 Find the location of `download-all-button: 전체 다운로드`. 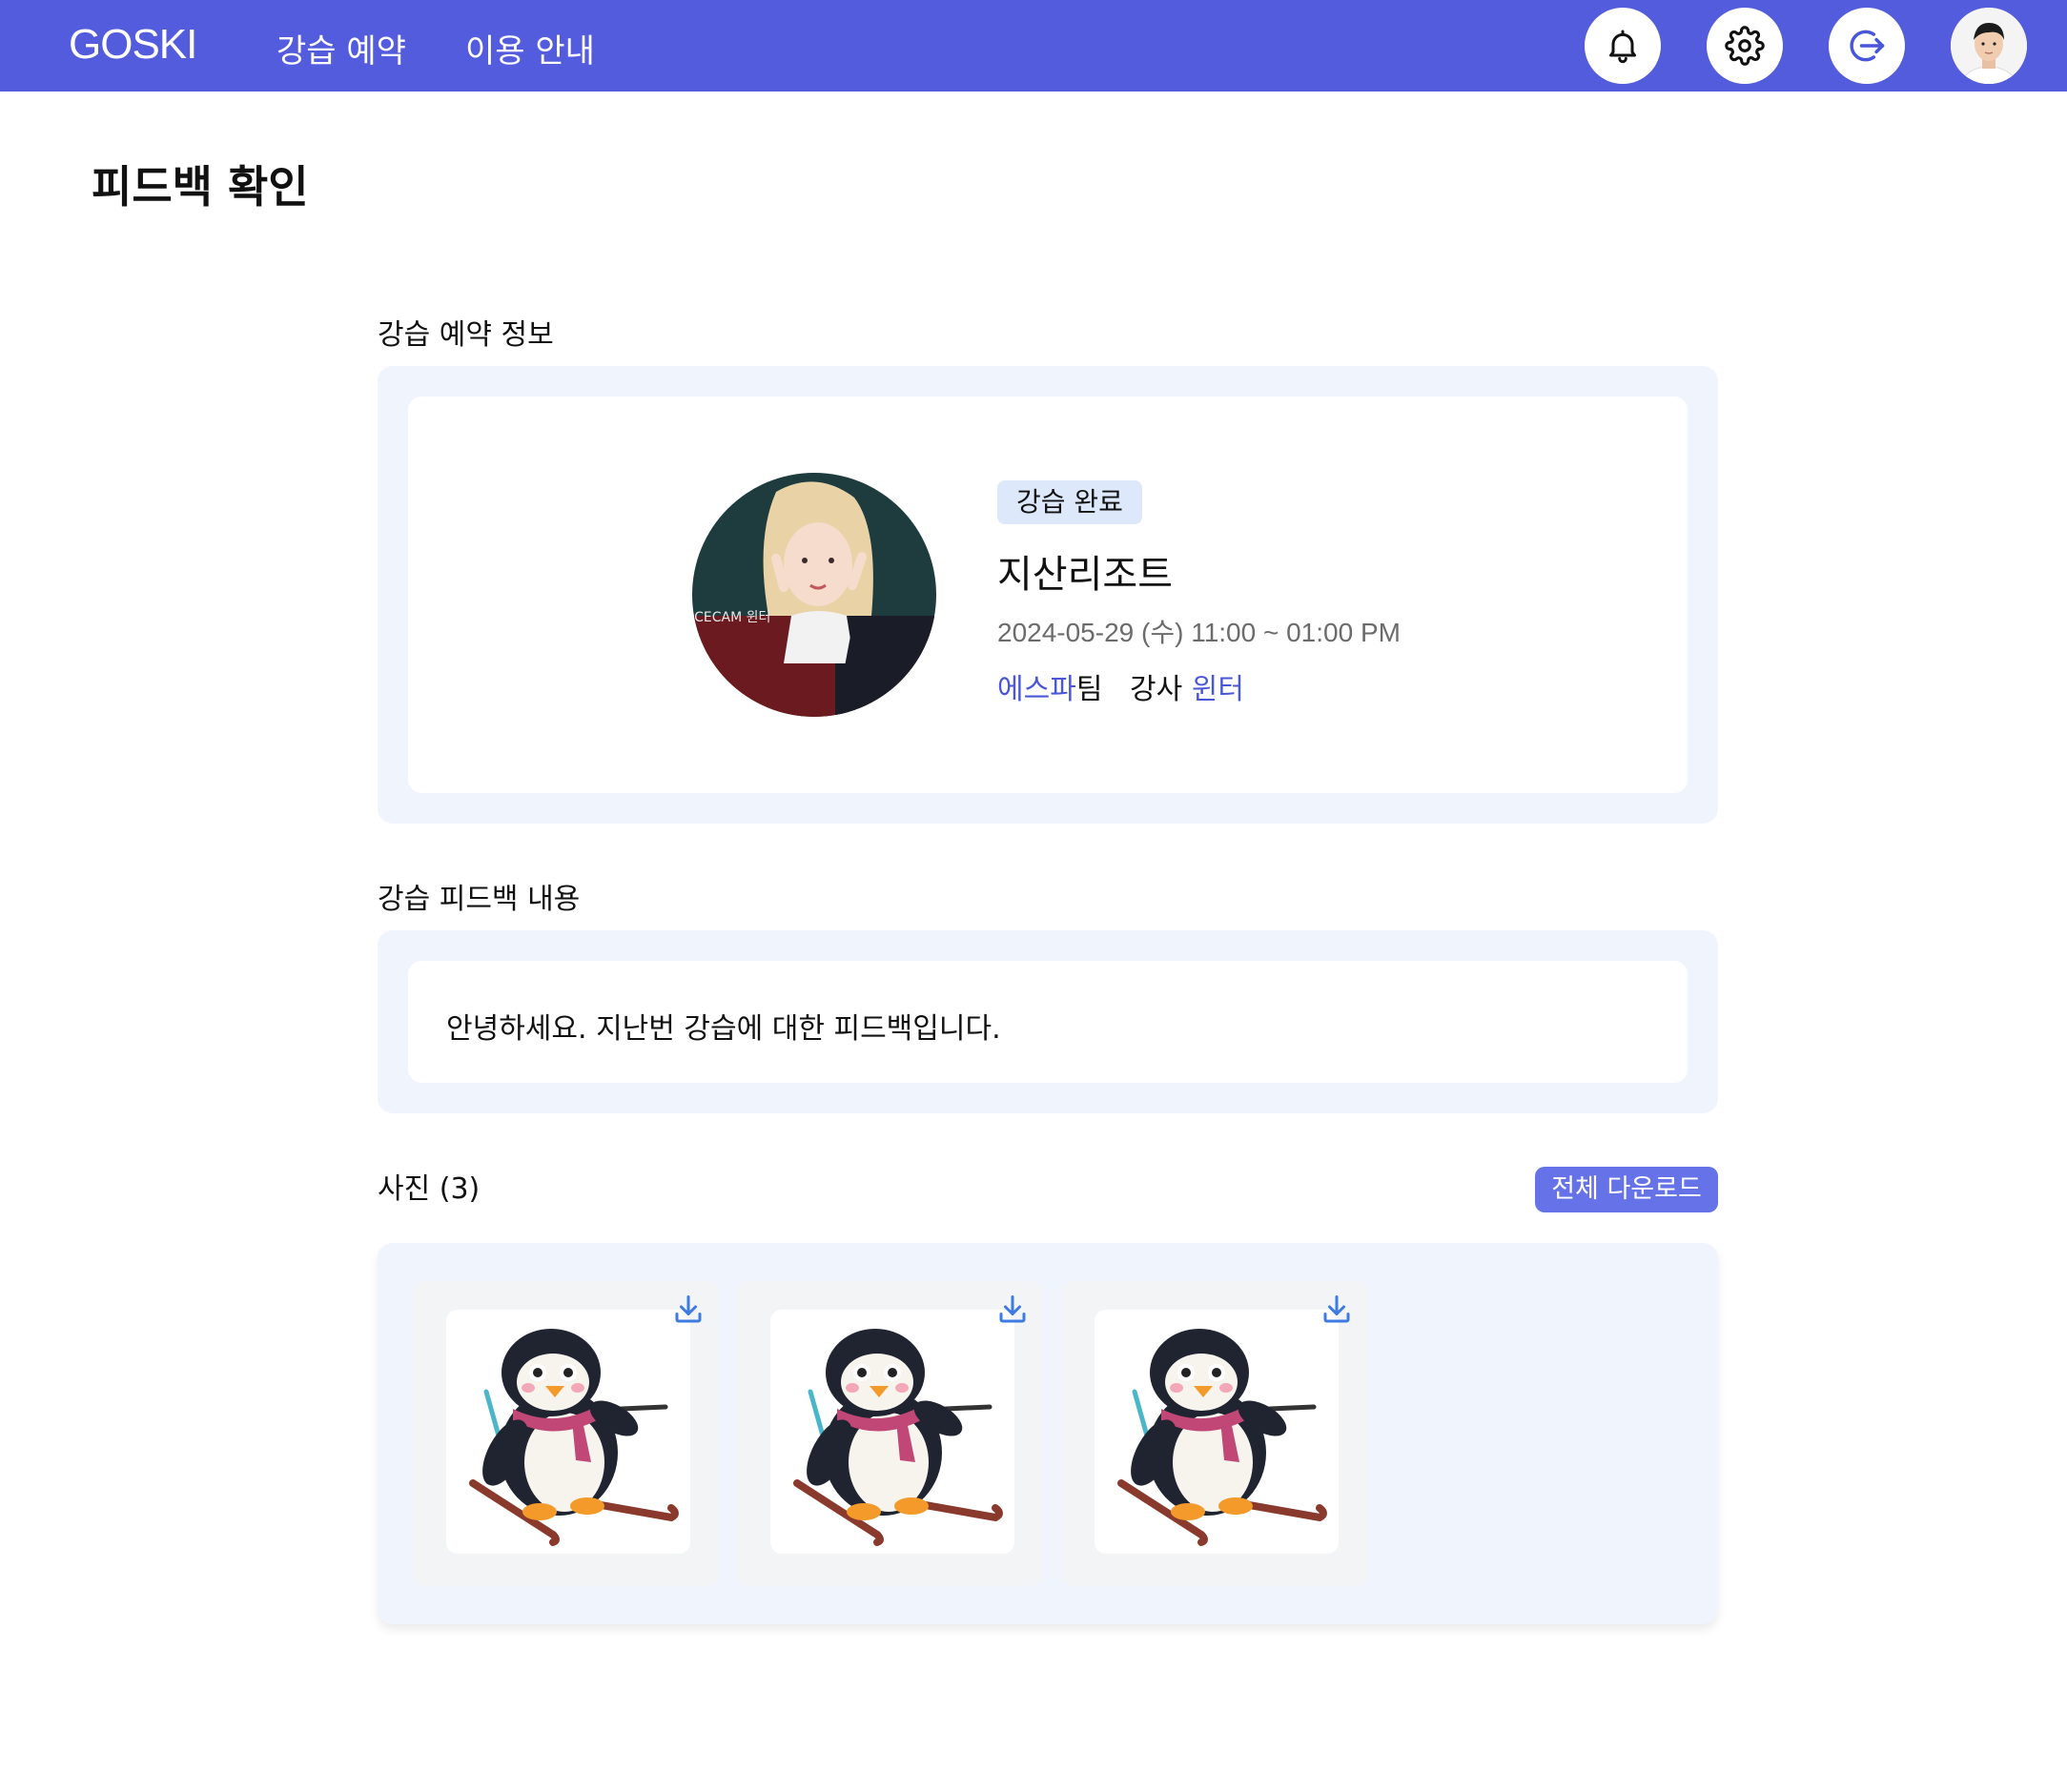

download-all-button: 전체 다운로드 is located at coordinates (1627, 1189).